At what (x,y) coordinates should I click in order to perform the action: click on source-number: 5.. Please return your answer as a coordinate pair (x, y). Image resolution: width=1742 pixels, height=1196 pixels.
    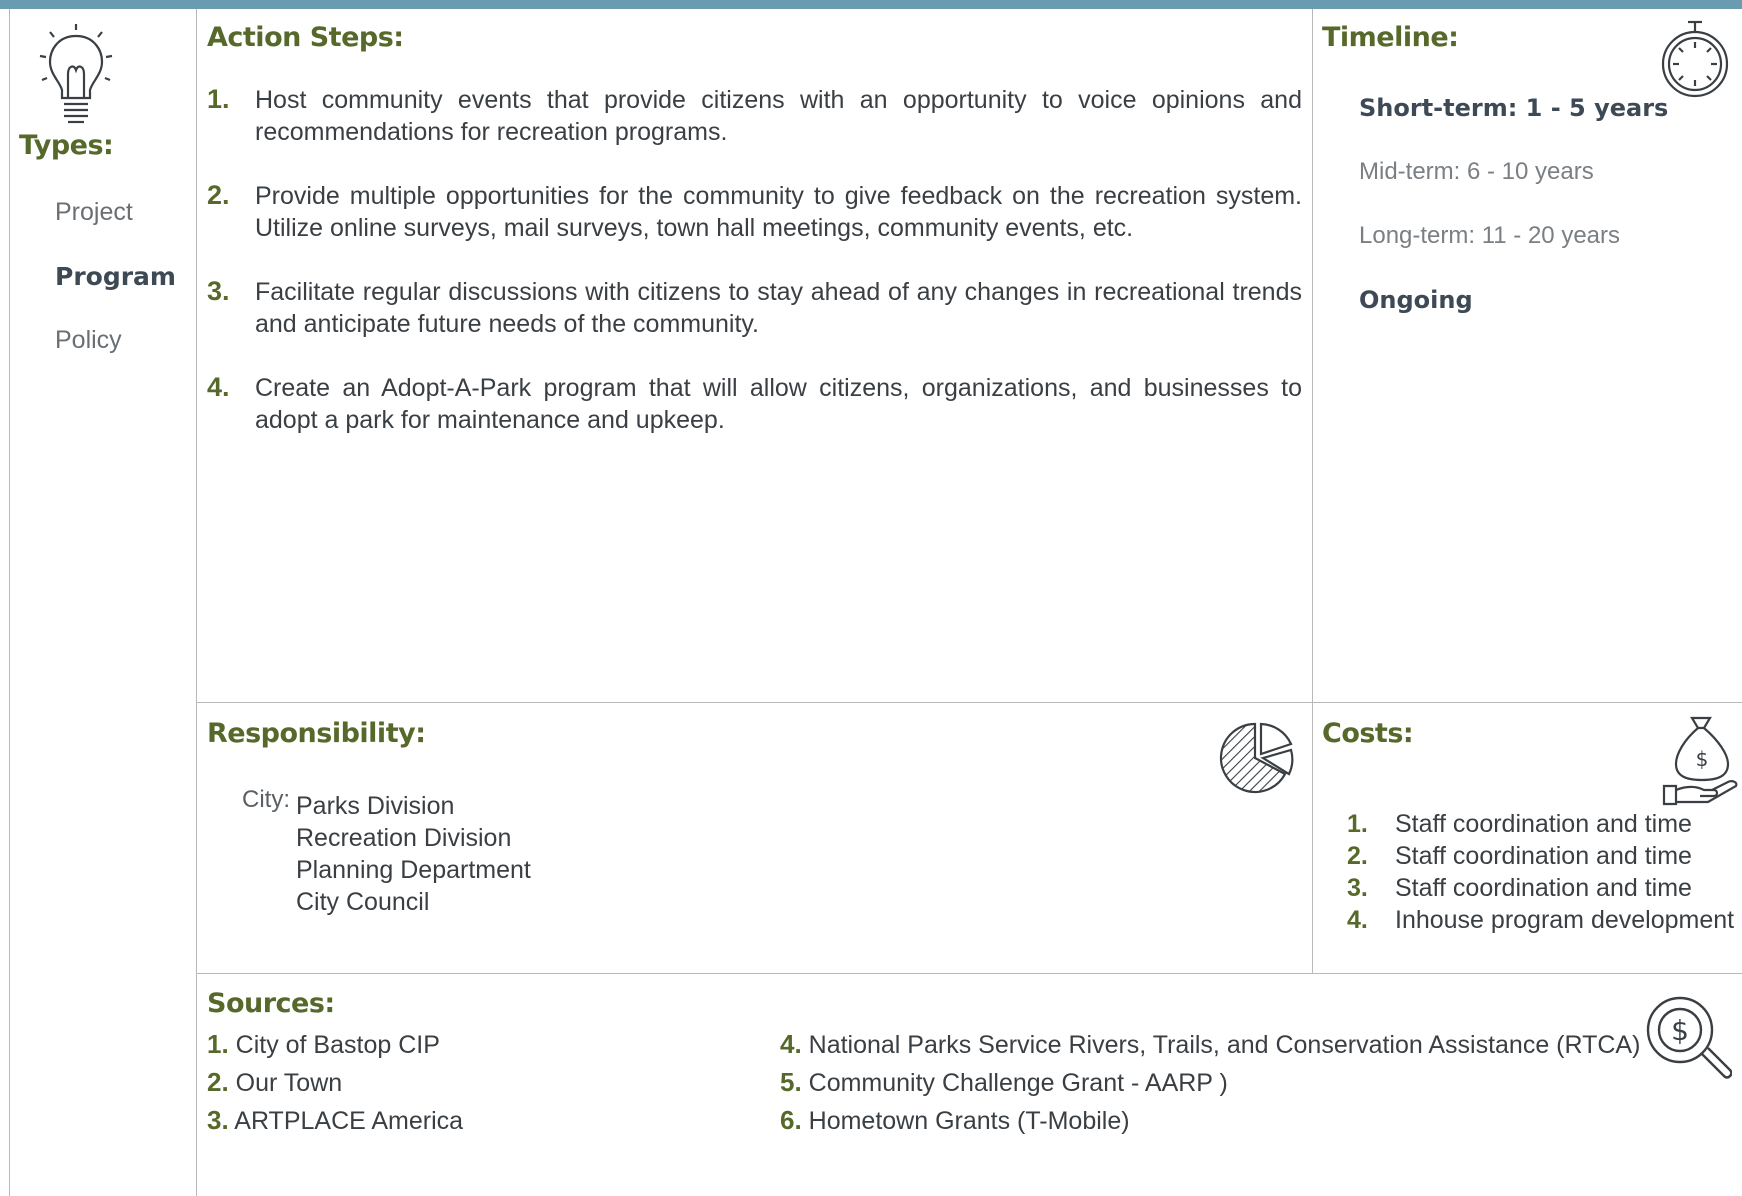
    Looking at the image, I should click on (791, 1082).